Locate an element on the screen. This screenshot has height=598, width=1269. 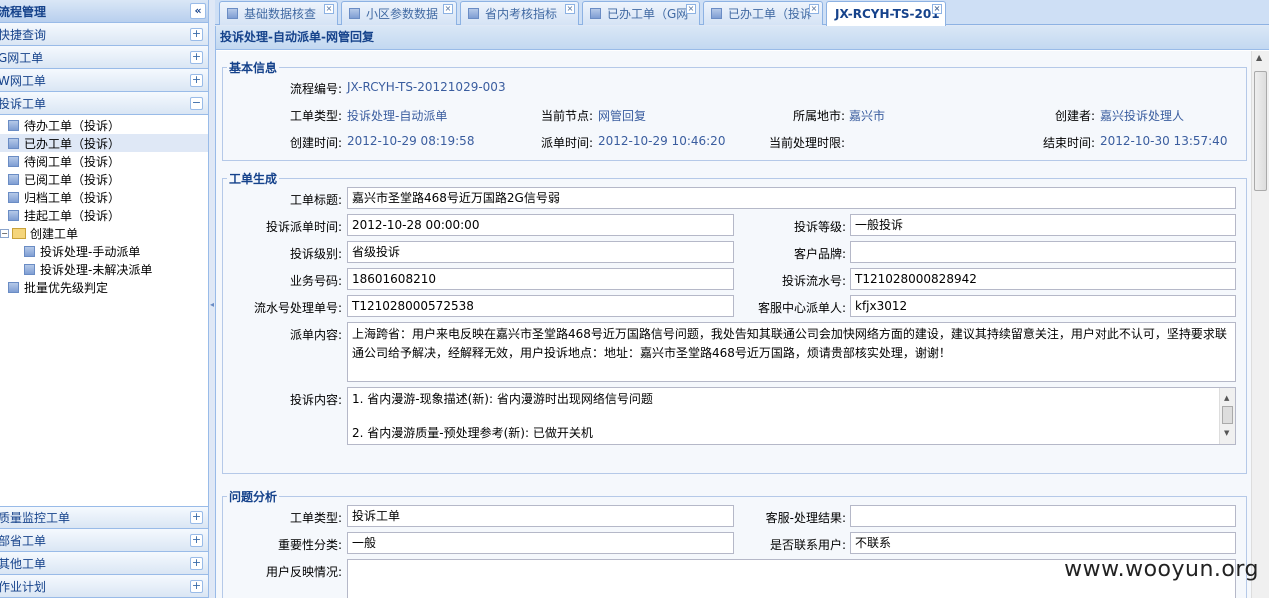
tree-item-create: − 创建工单 is located at coordinates (104, 233).